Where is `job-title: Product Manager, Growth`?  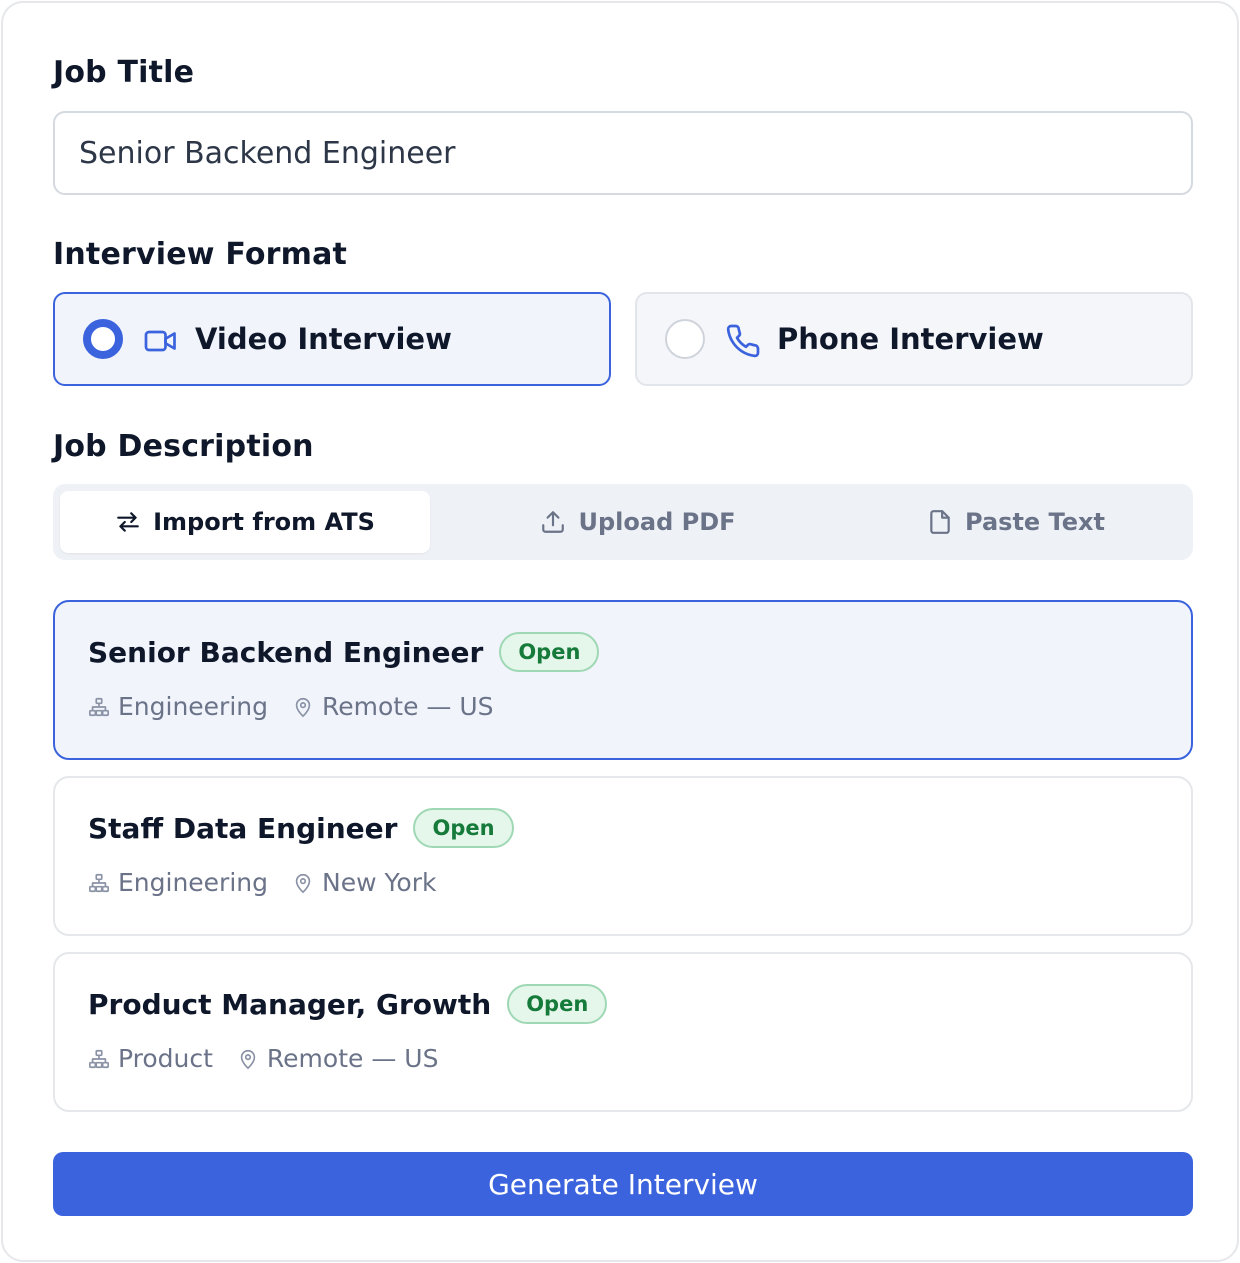 job-title: Product Manager, Growth is located at coordinates (290, 1004).